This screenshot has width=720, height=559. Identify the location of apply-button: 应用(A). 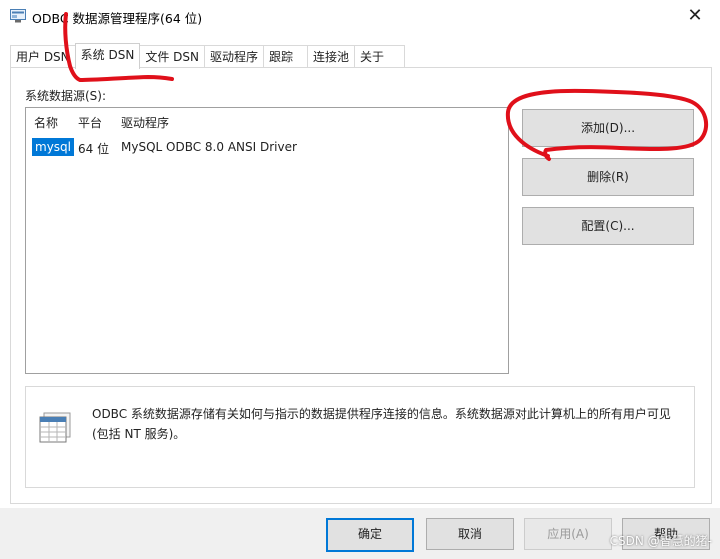
(568, 534).